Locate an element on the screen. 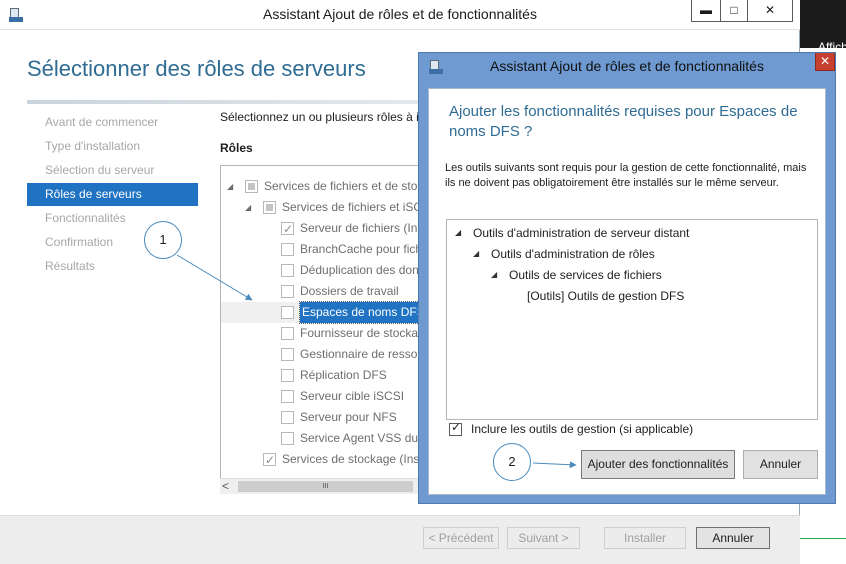 This screenshot has height=564, width=846. callout-1: 1 is located at coordinates (163, 240).